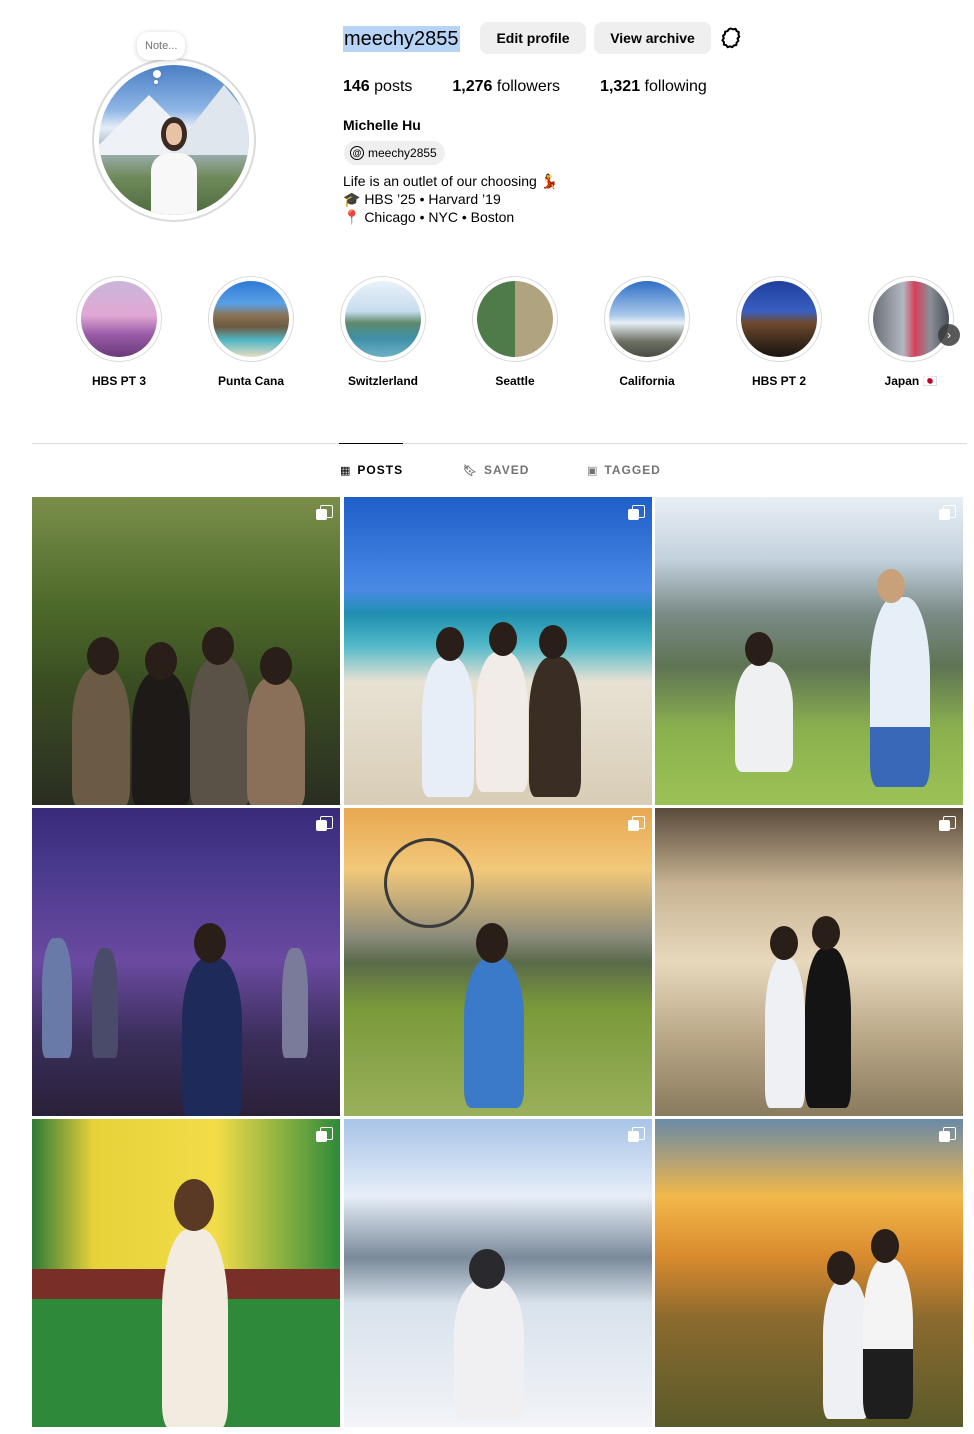 This screenshot has width=974, height=1434. What do you see at coordinates (157, 74) in the screenshot?
I see `note-bubble-tail` at bounding box center [157, 74].